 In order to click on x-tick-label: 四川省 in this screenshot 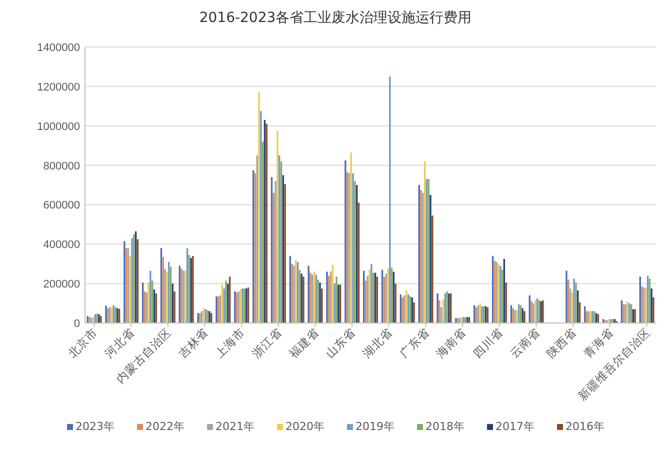, I will do `click(488, 343)`.